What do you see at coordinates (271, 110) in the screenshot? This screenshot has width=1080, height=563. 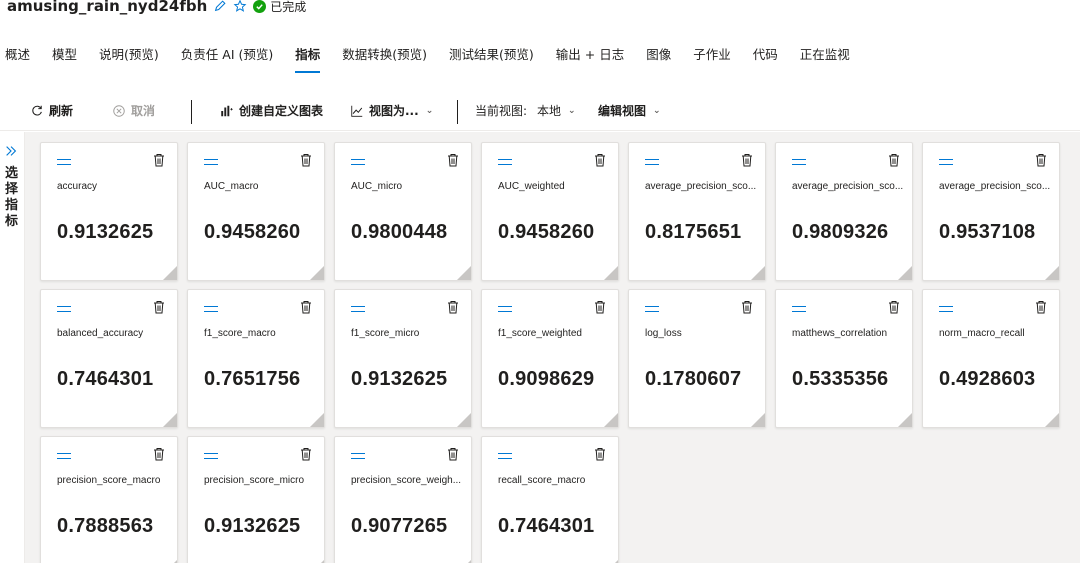 I see `create-custom-chart-button: 创建自定义图表` at bounding box center [271, 110].